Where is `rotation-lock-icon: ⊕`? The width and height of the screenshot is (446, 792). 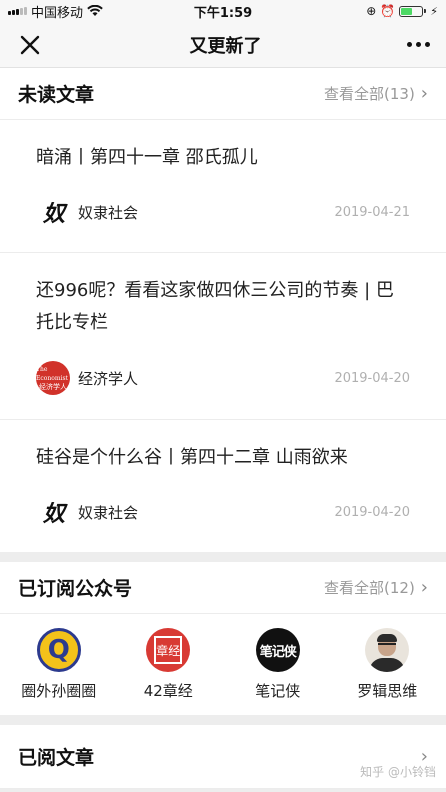 rotation-lock-icon: ⊕ is located at coordinates (371, 11).